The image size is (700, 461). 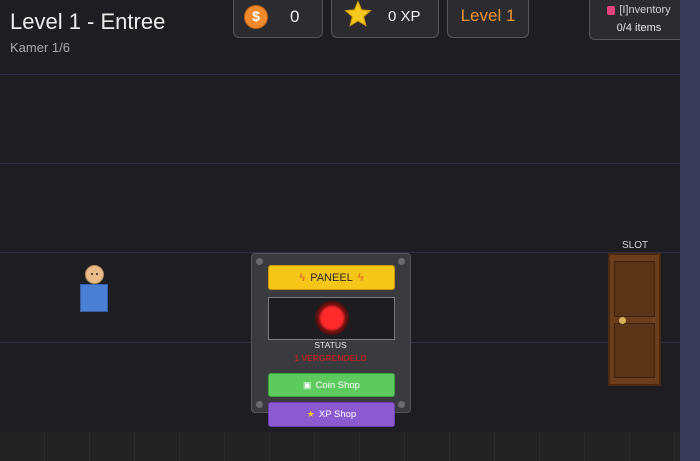 I want to click on status-screen, so click(x=331, y=318).